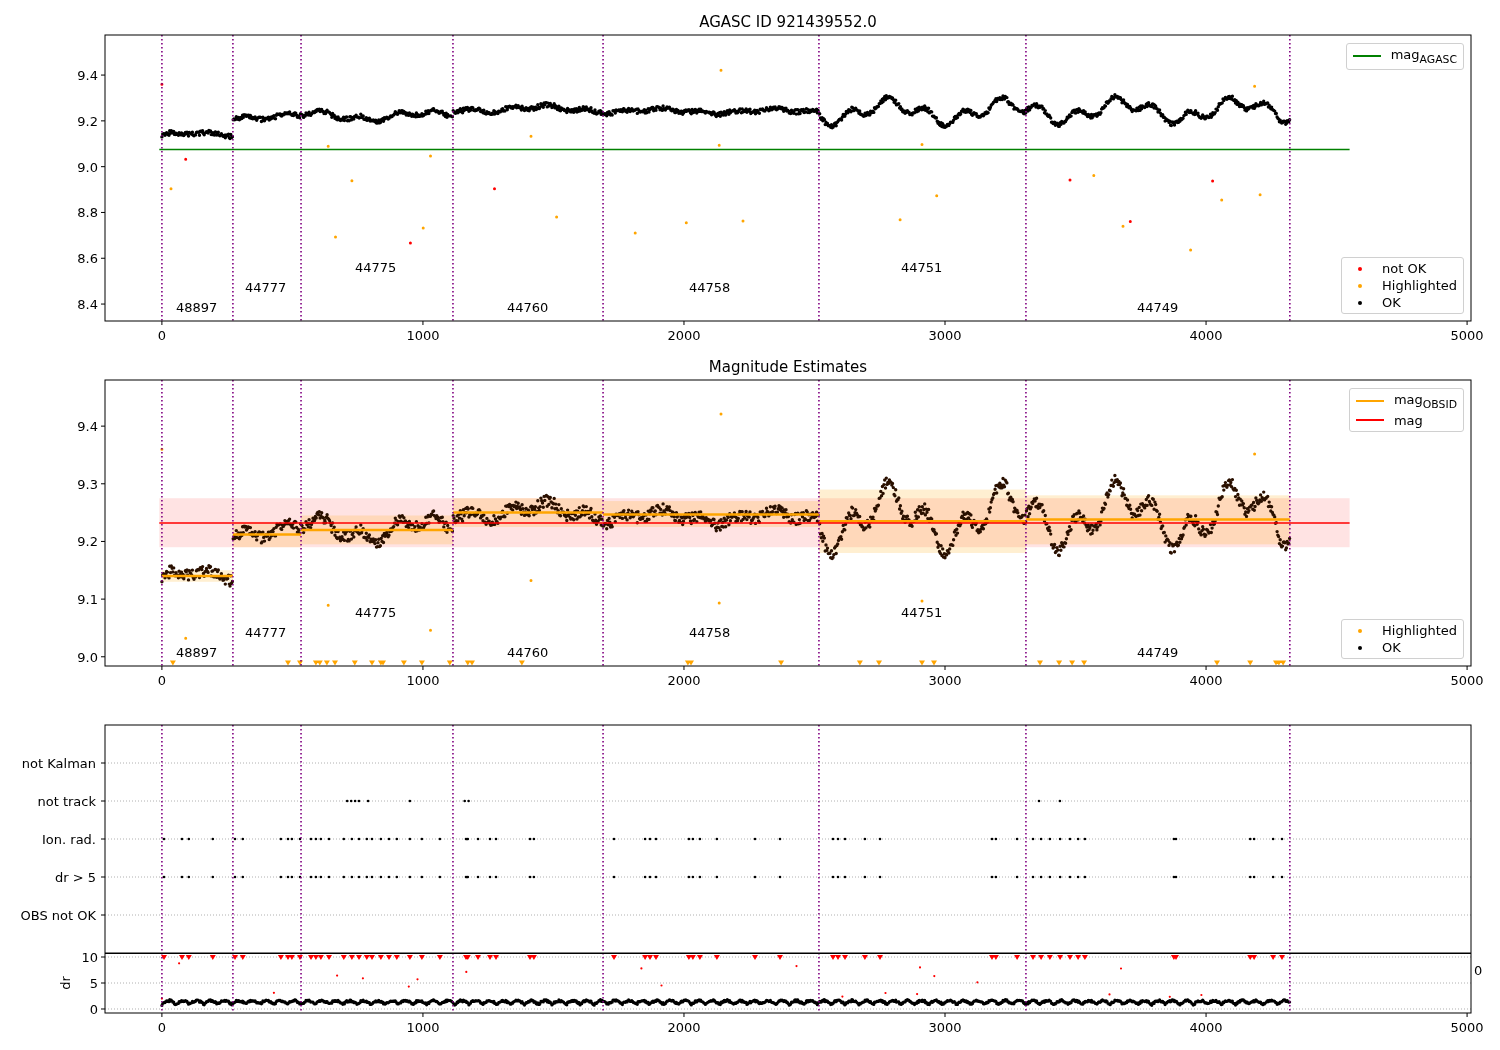 The image size is (1500, 1050). Describe the element at coordinates (1404, 268) in the screenshot. I see `legend-label: not OK` at that location.